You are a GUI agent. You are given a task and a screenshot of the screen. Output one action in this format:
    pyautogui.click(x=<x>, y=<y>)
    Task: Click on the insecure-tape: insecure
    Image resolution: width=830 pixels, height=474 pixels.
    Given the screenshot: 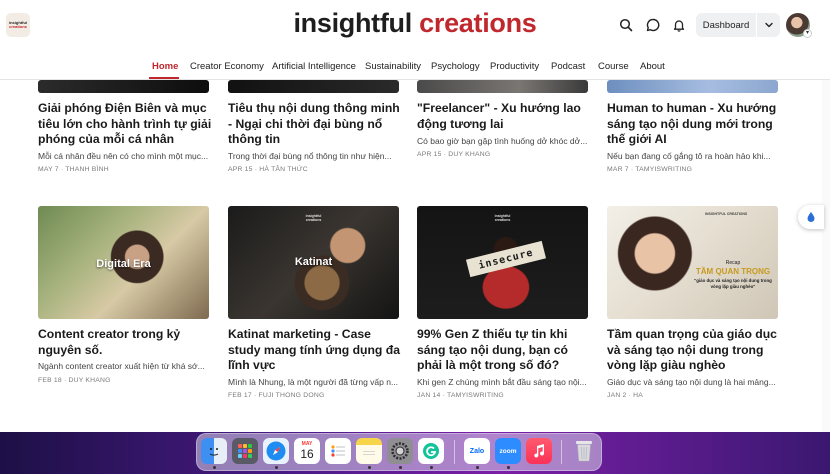 What is the action you would take?
    pyautogui.click(x=506, y=259)
    